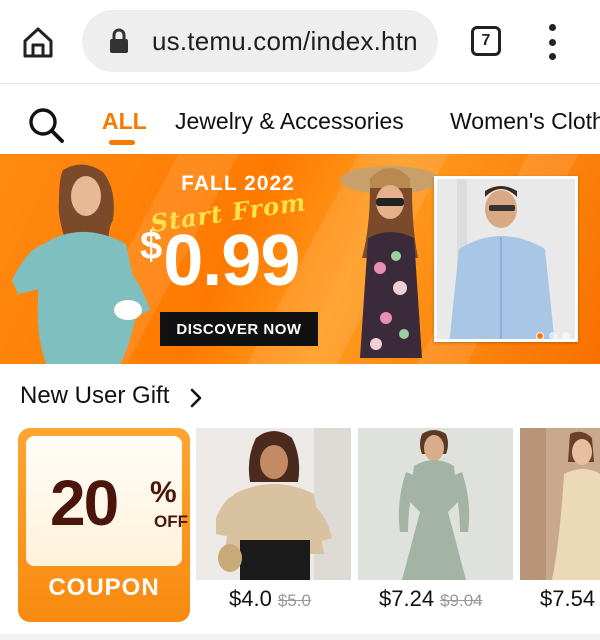  I want to click on product-price: $7.54, so click(567, 599).